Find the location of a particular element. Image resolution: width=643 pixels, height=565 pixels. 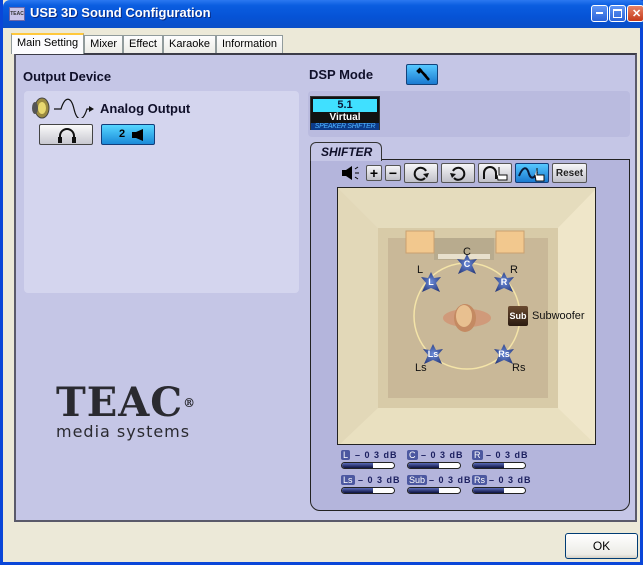

volume-up-button: + is located at coordinates (374, 173).